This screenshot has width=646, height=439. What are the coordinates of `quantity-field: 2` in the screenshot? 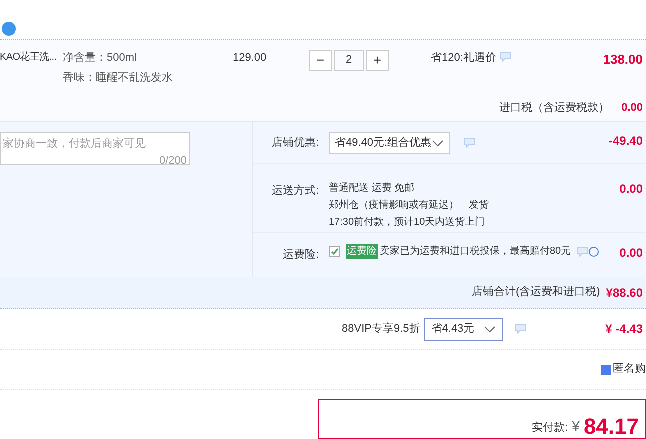 It's located at (349, 60).